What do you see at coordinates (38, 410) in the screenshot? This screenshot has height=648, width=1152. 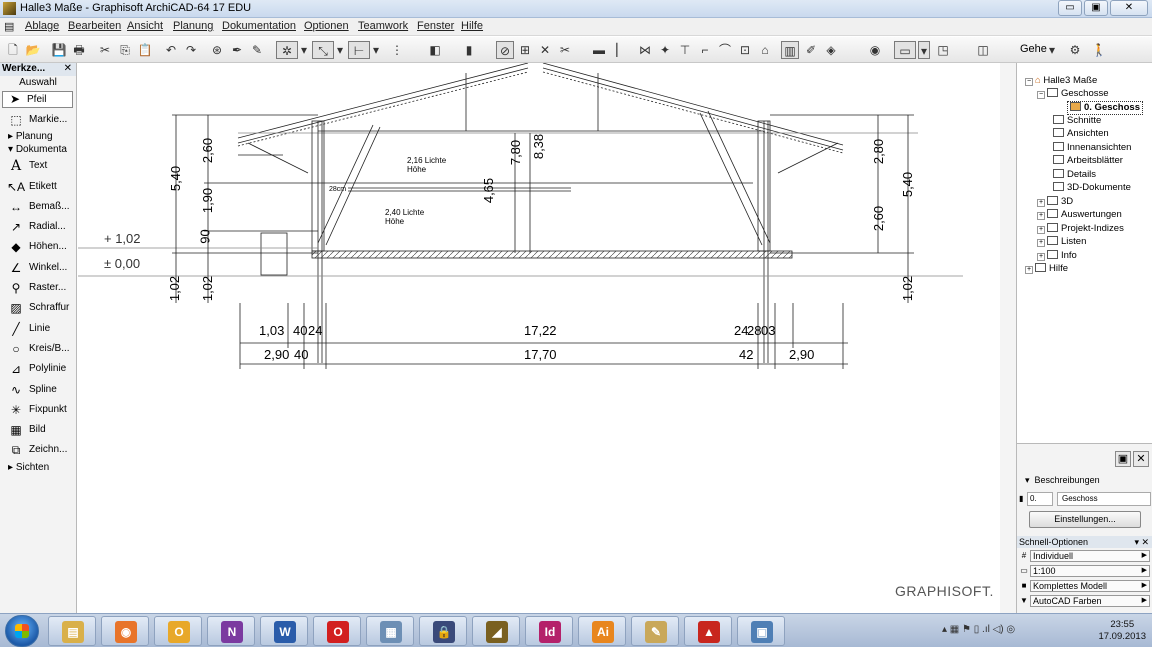 I see `tool-hotspot: ✳ Fixpunkt` at bounding box center [38, 410].